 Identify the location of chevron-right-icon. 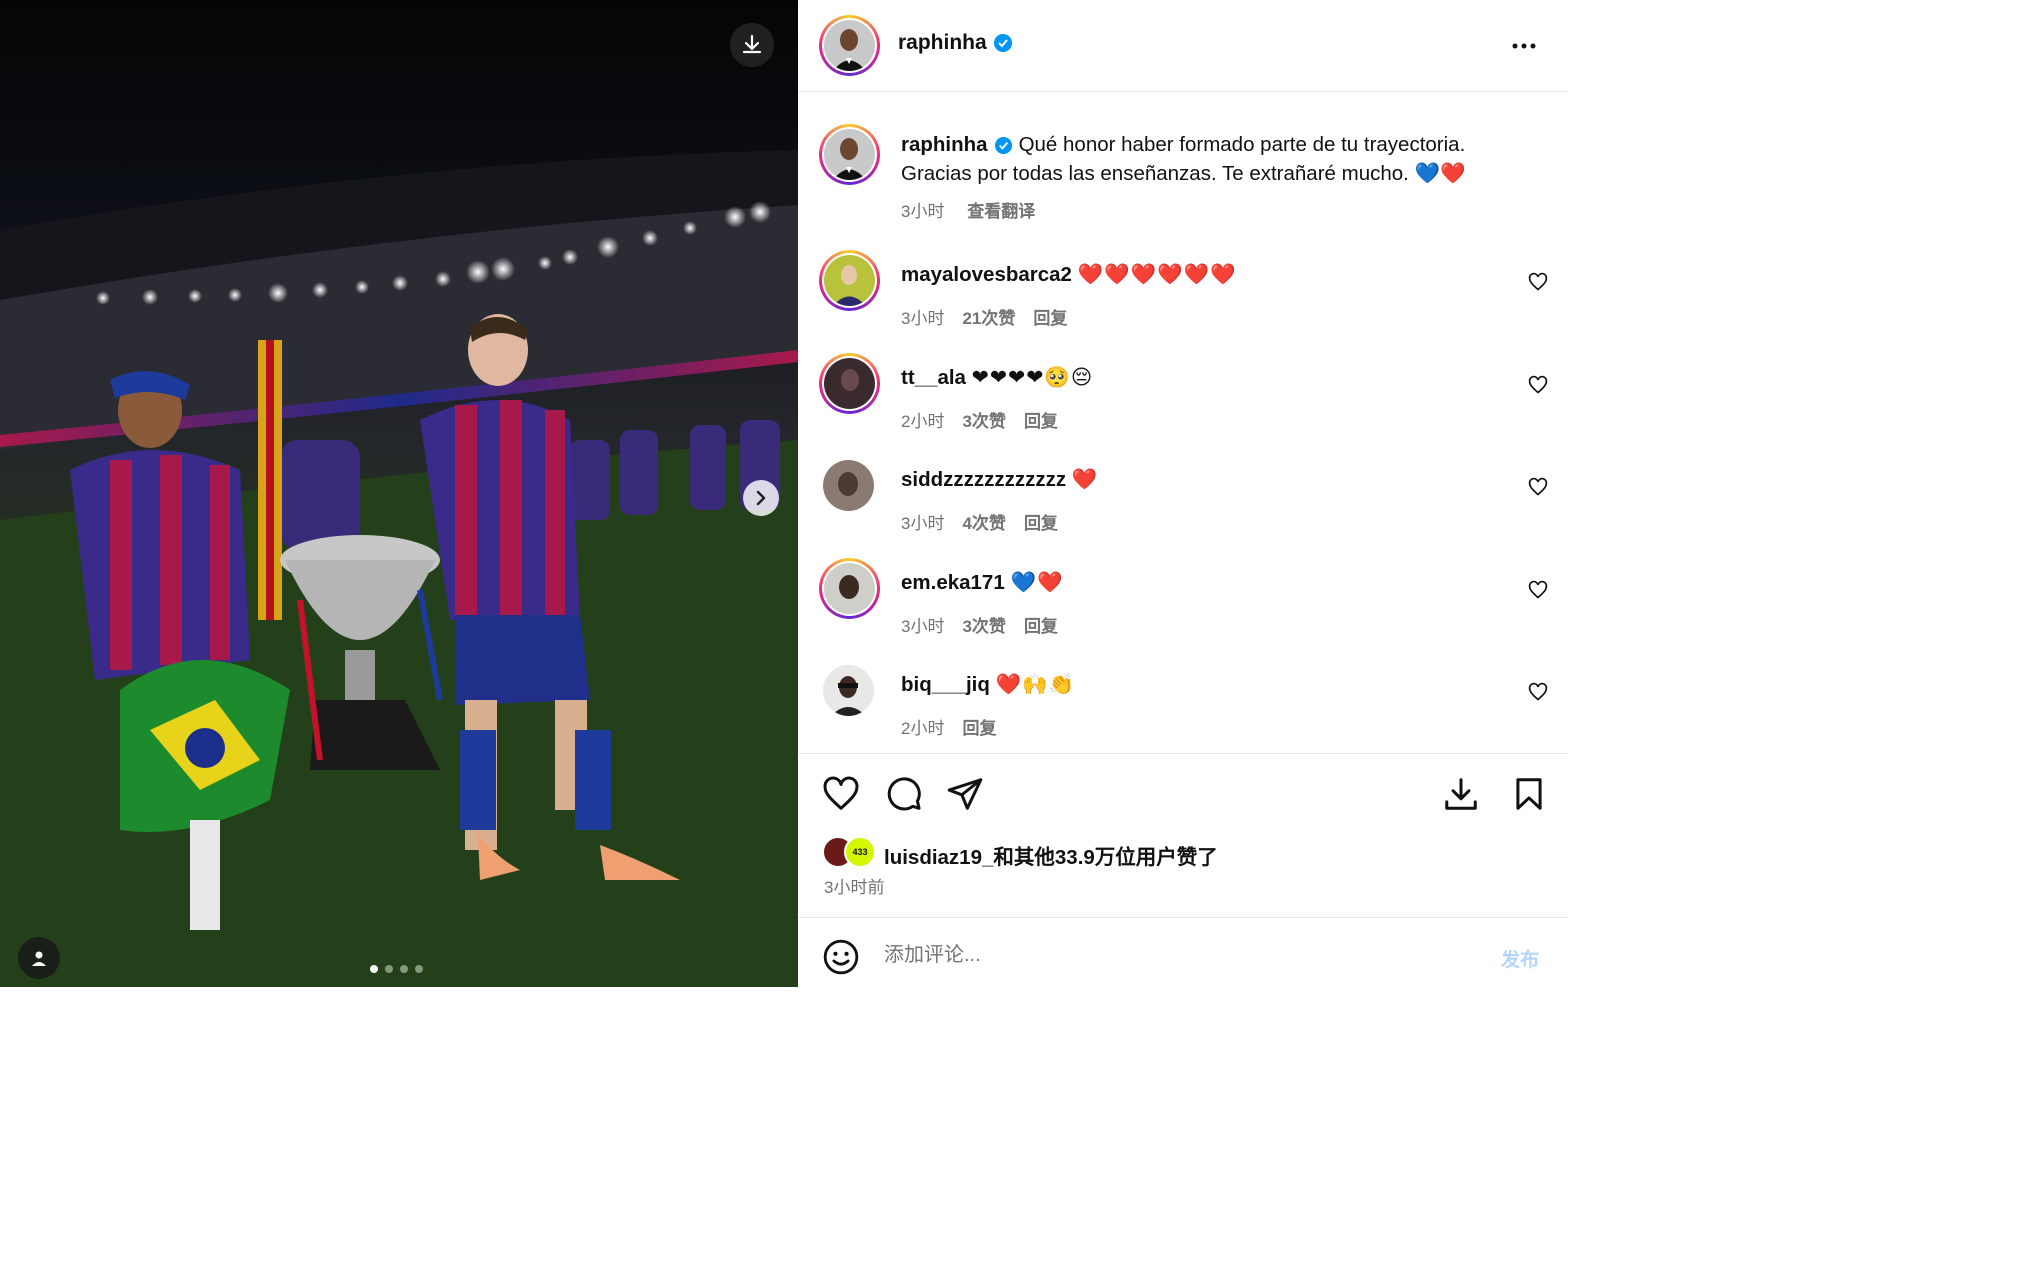
(761, 498).